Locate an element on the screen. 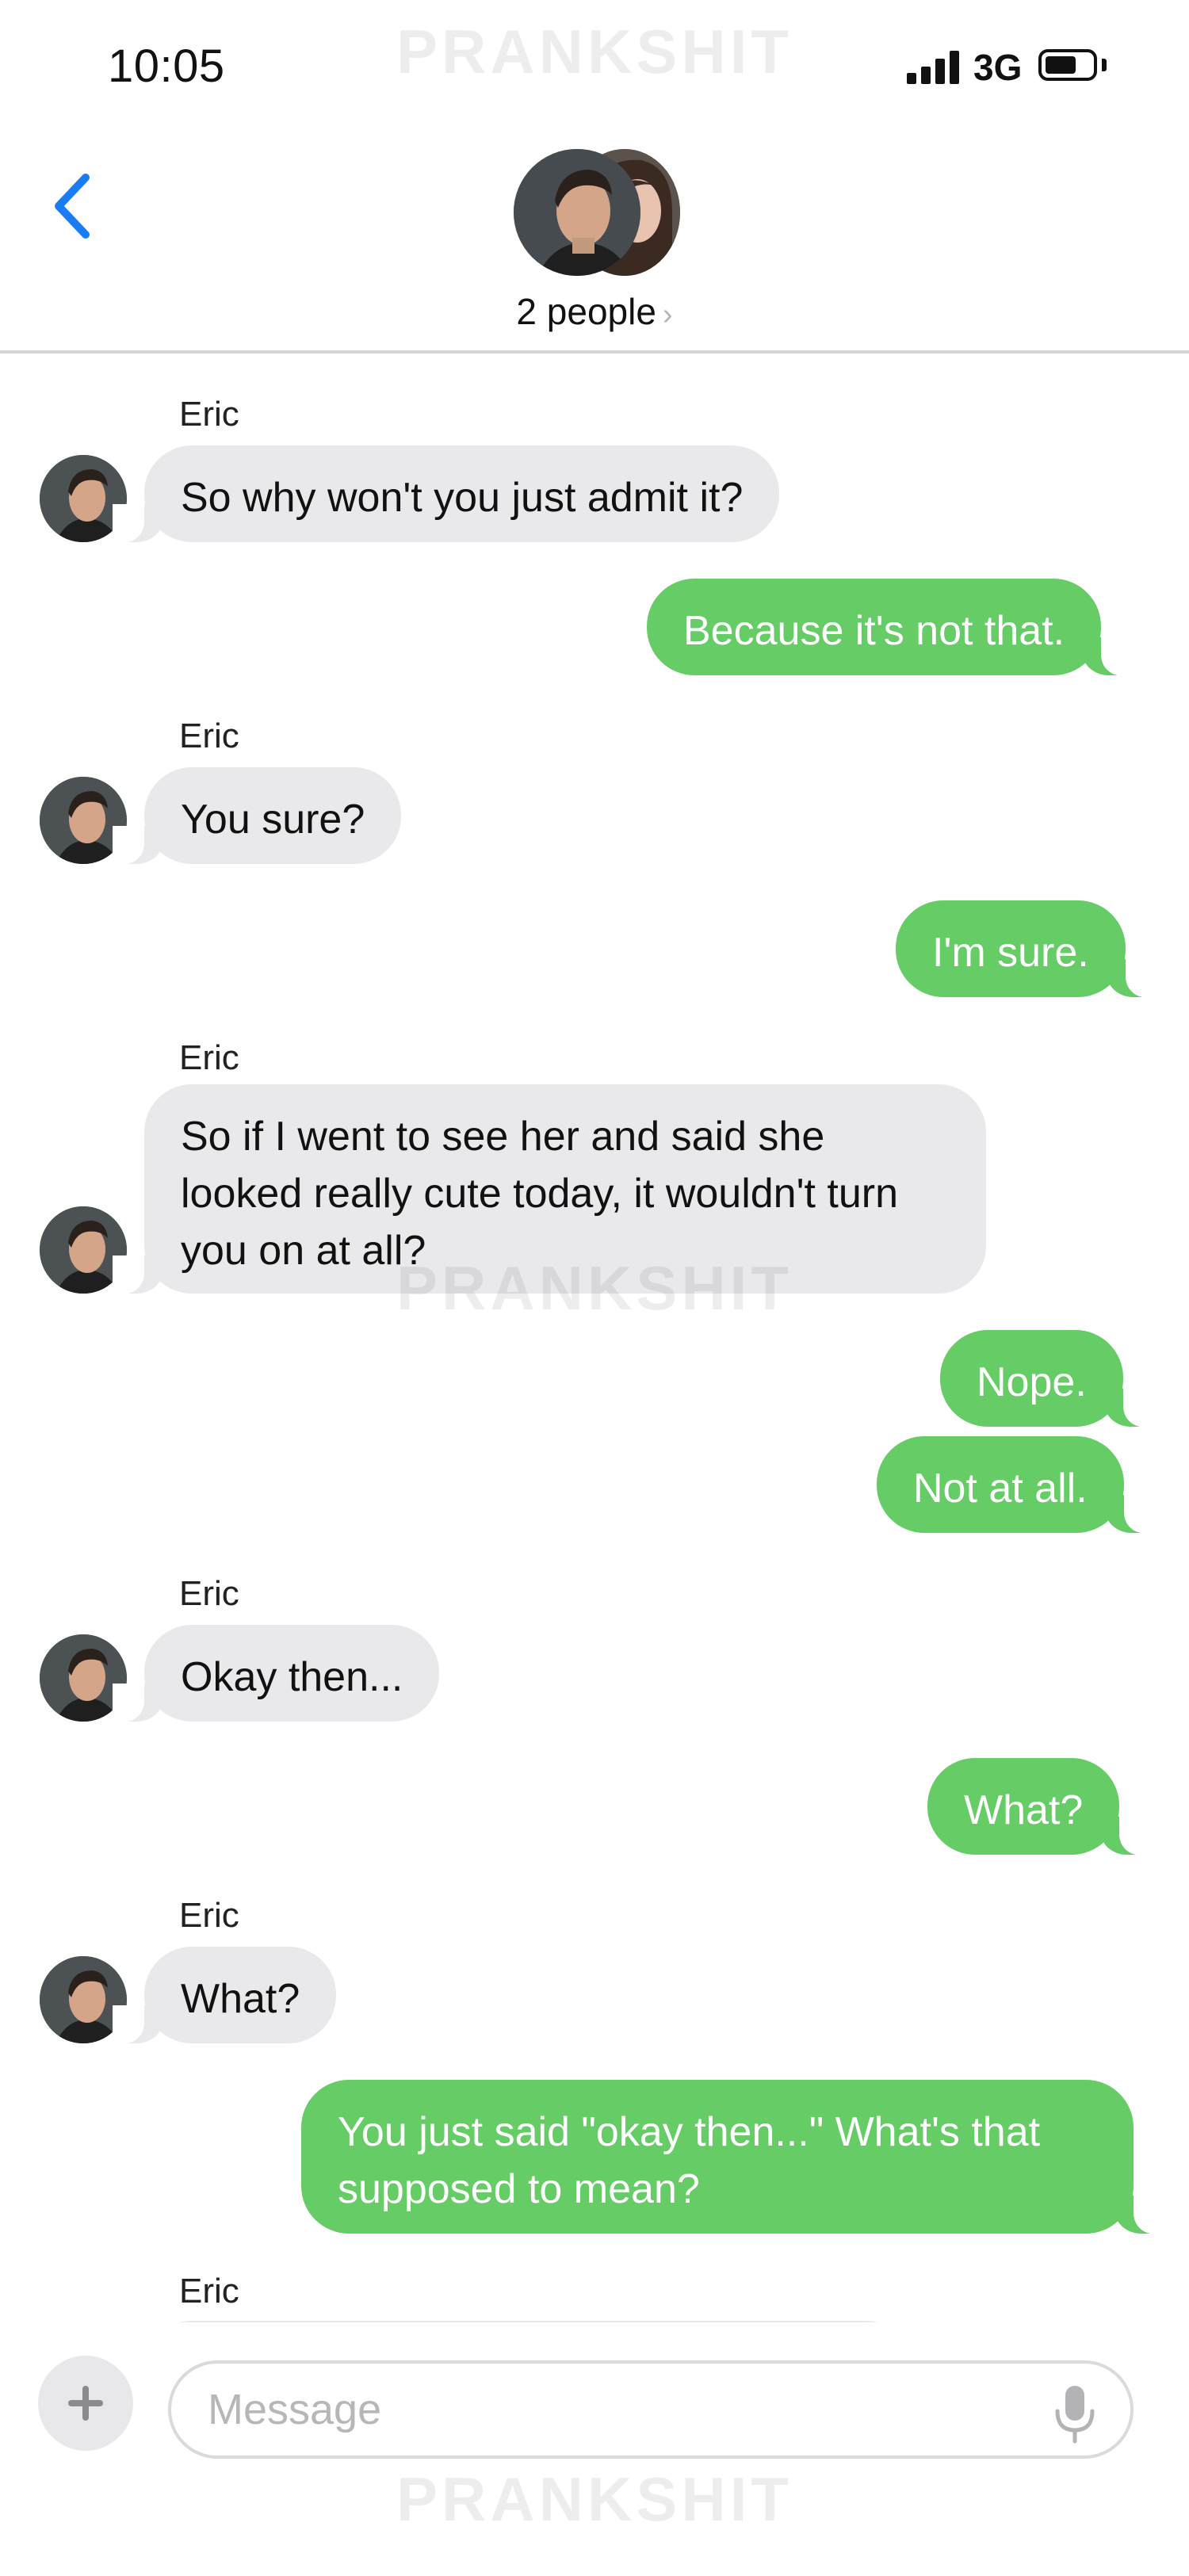  outgoing-message: Because it's not that. is located at coordinates (890, 627).